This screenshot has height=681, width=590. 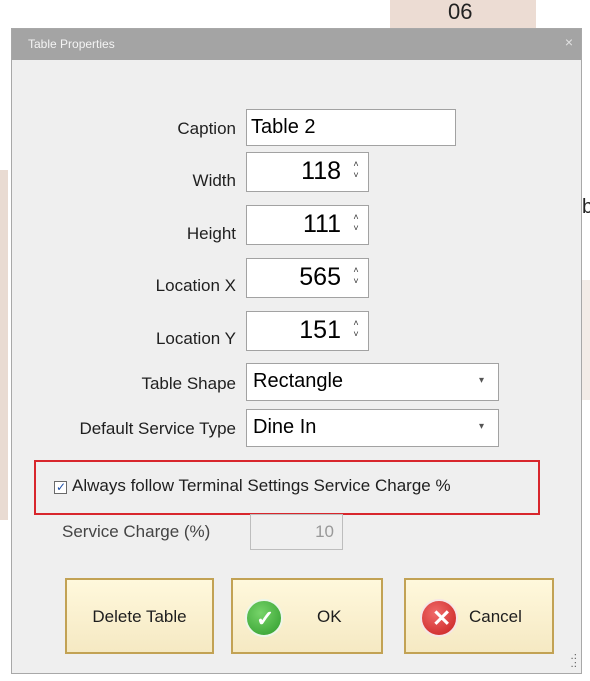 I want to click on height-value: 111, so click(x=321, y=224).